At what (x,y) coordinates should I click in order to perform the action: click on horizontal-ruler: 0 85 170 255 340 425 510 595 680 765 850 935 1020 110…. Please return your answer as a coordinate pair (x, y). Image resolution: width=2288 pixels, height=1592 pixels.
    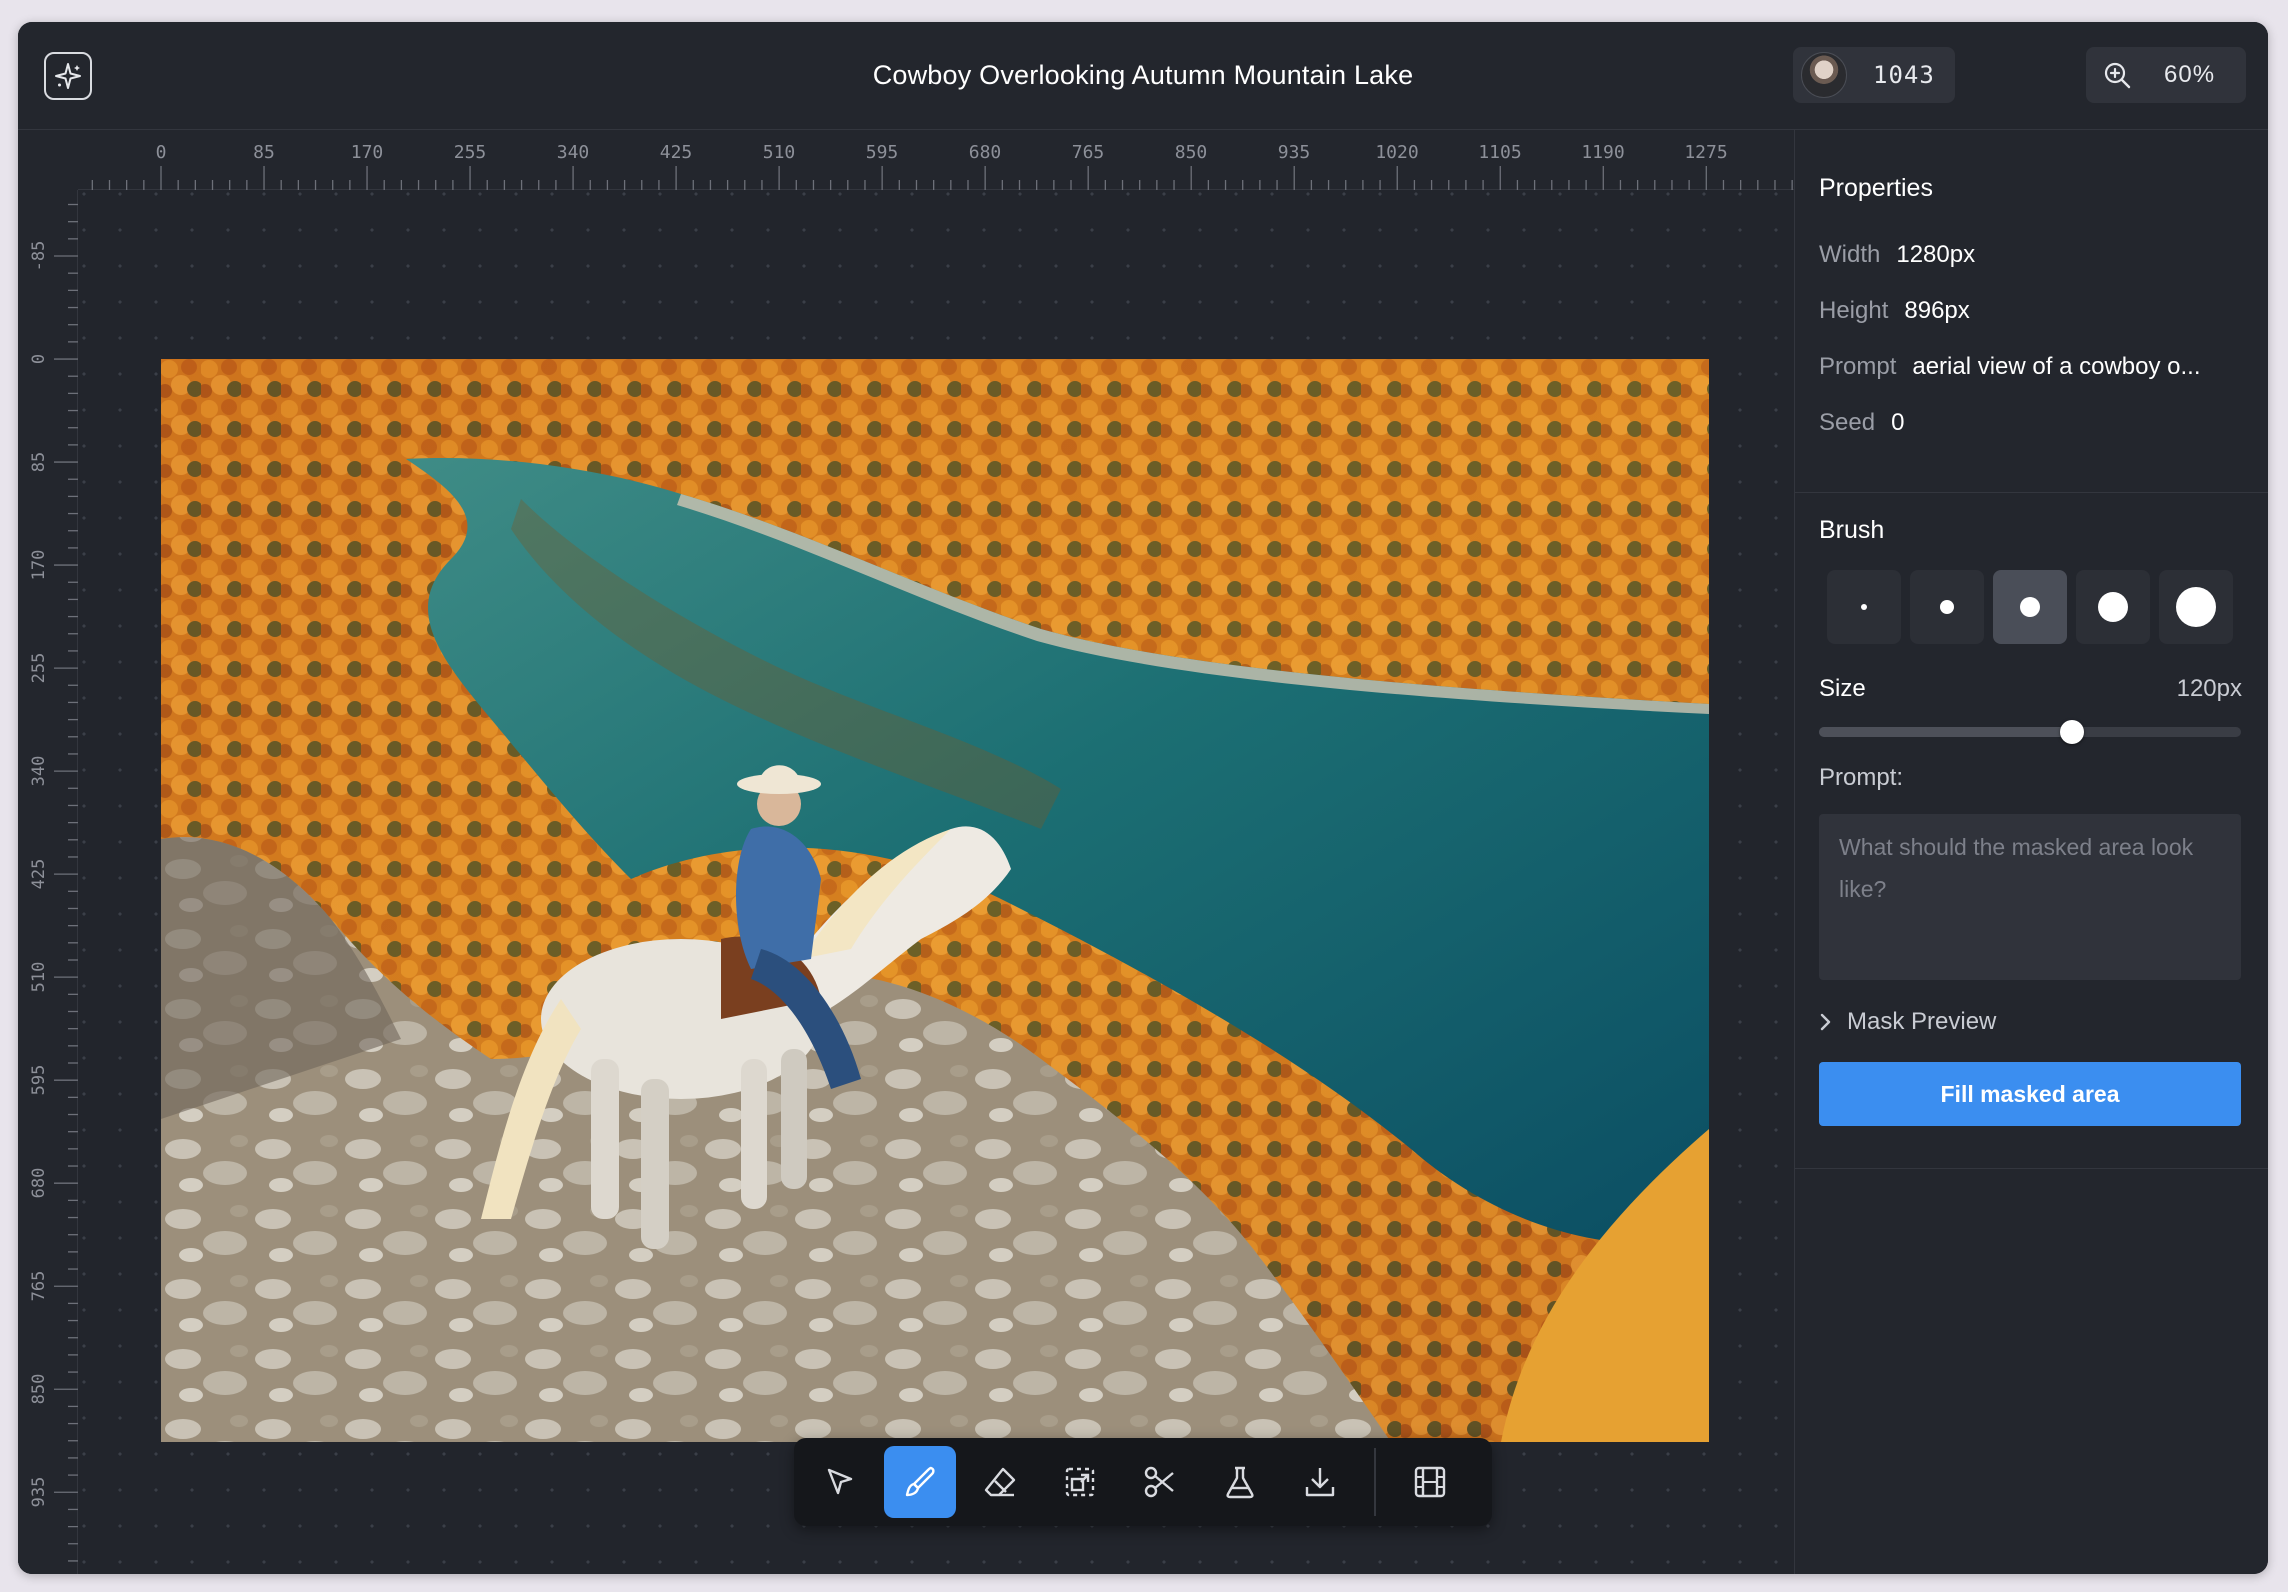
    Looking at the image, I should click on (906, 160).